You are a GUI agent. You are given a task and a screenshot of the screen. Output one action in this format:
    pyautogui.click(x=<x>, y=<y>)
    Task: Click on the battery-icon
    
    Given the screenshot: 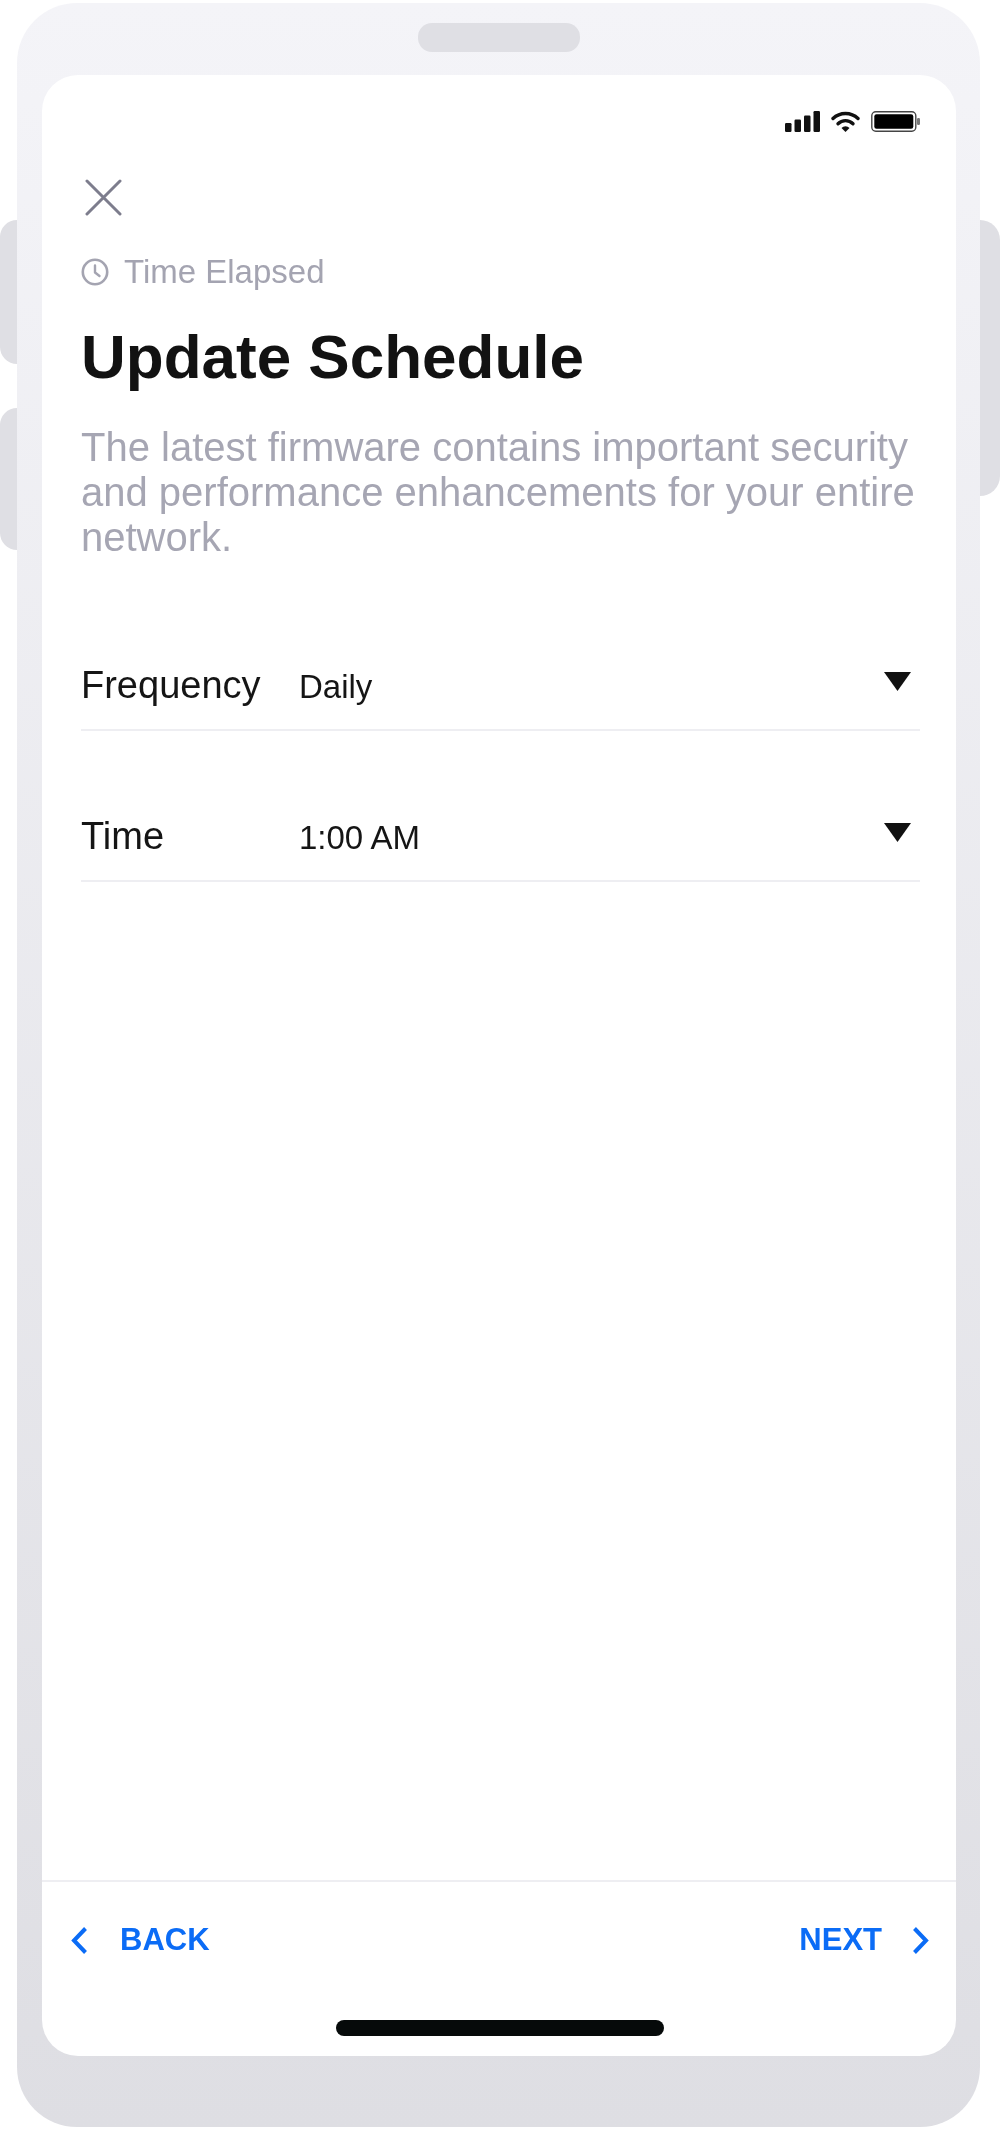 What is the action you would take?
    pyautogui.click(x=895, y=121)
    